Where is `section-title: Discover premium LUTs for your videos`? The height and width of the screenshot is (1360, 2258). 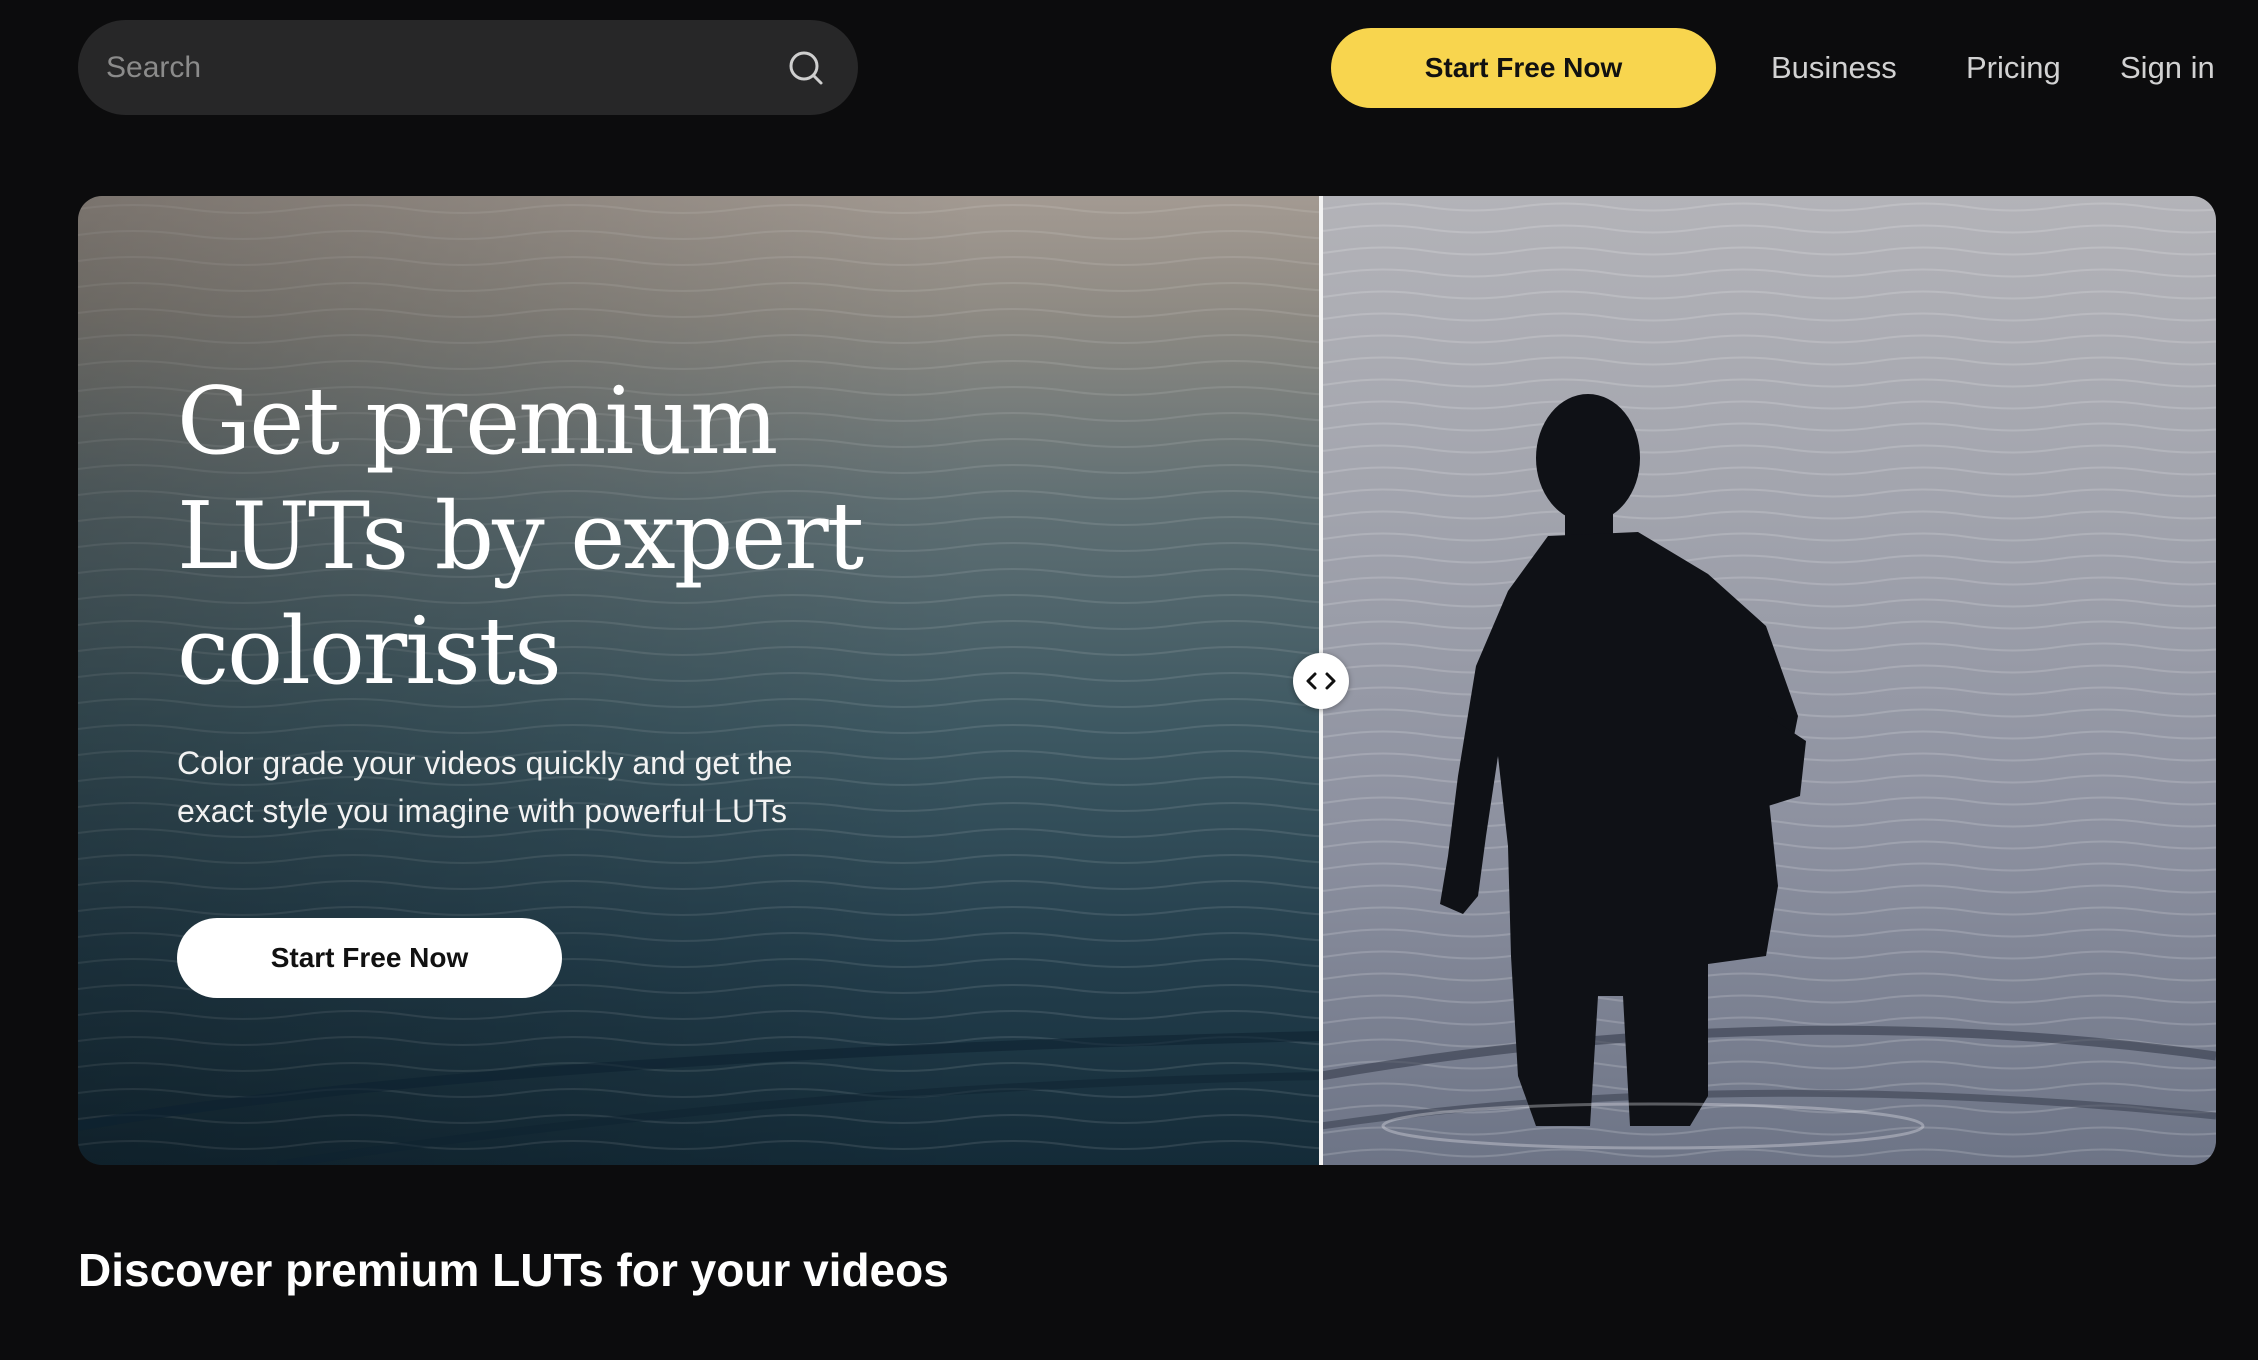
section-title: Discover premium LUTs for your videos is located at coordinates (513, 1270).